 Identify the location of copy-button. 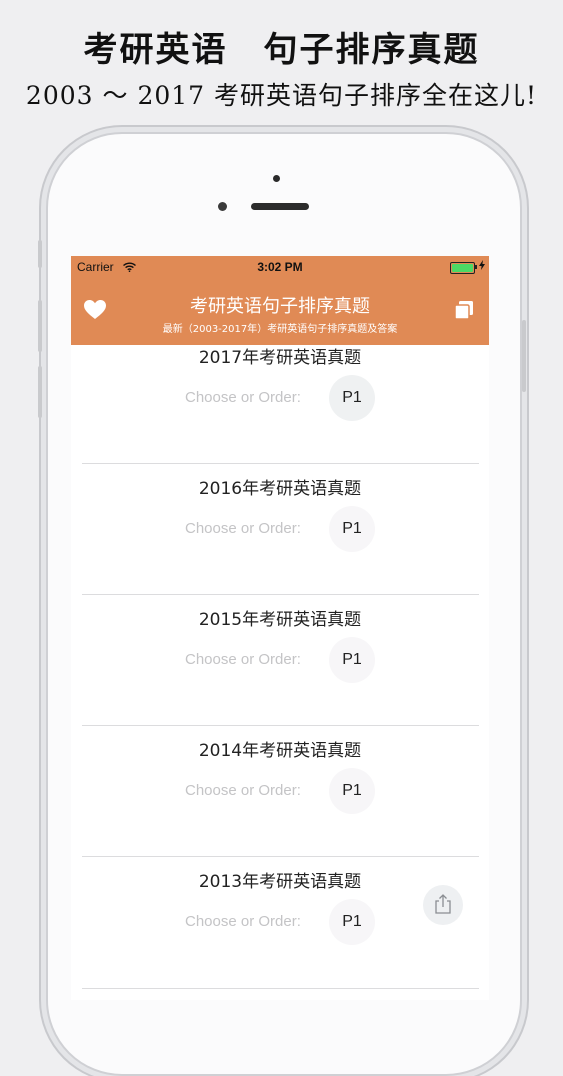
(464, 311).